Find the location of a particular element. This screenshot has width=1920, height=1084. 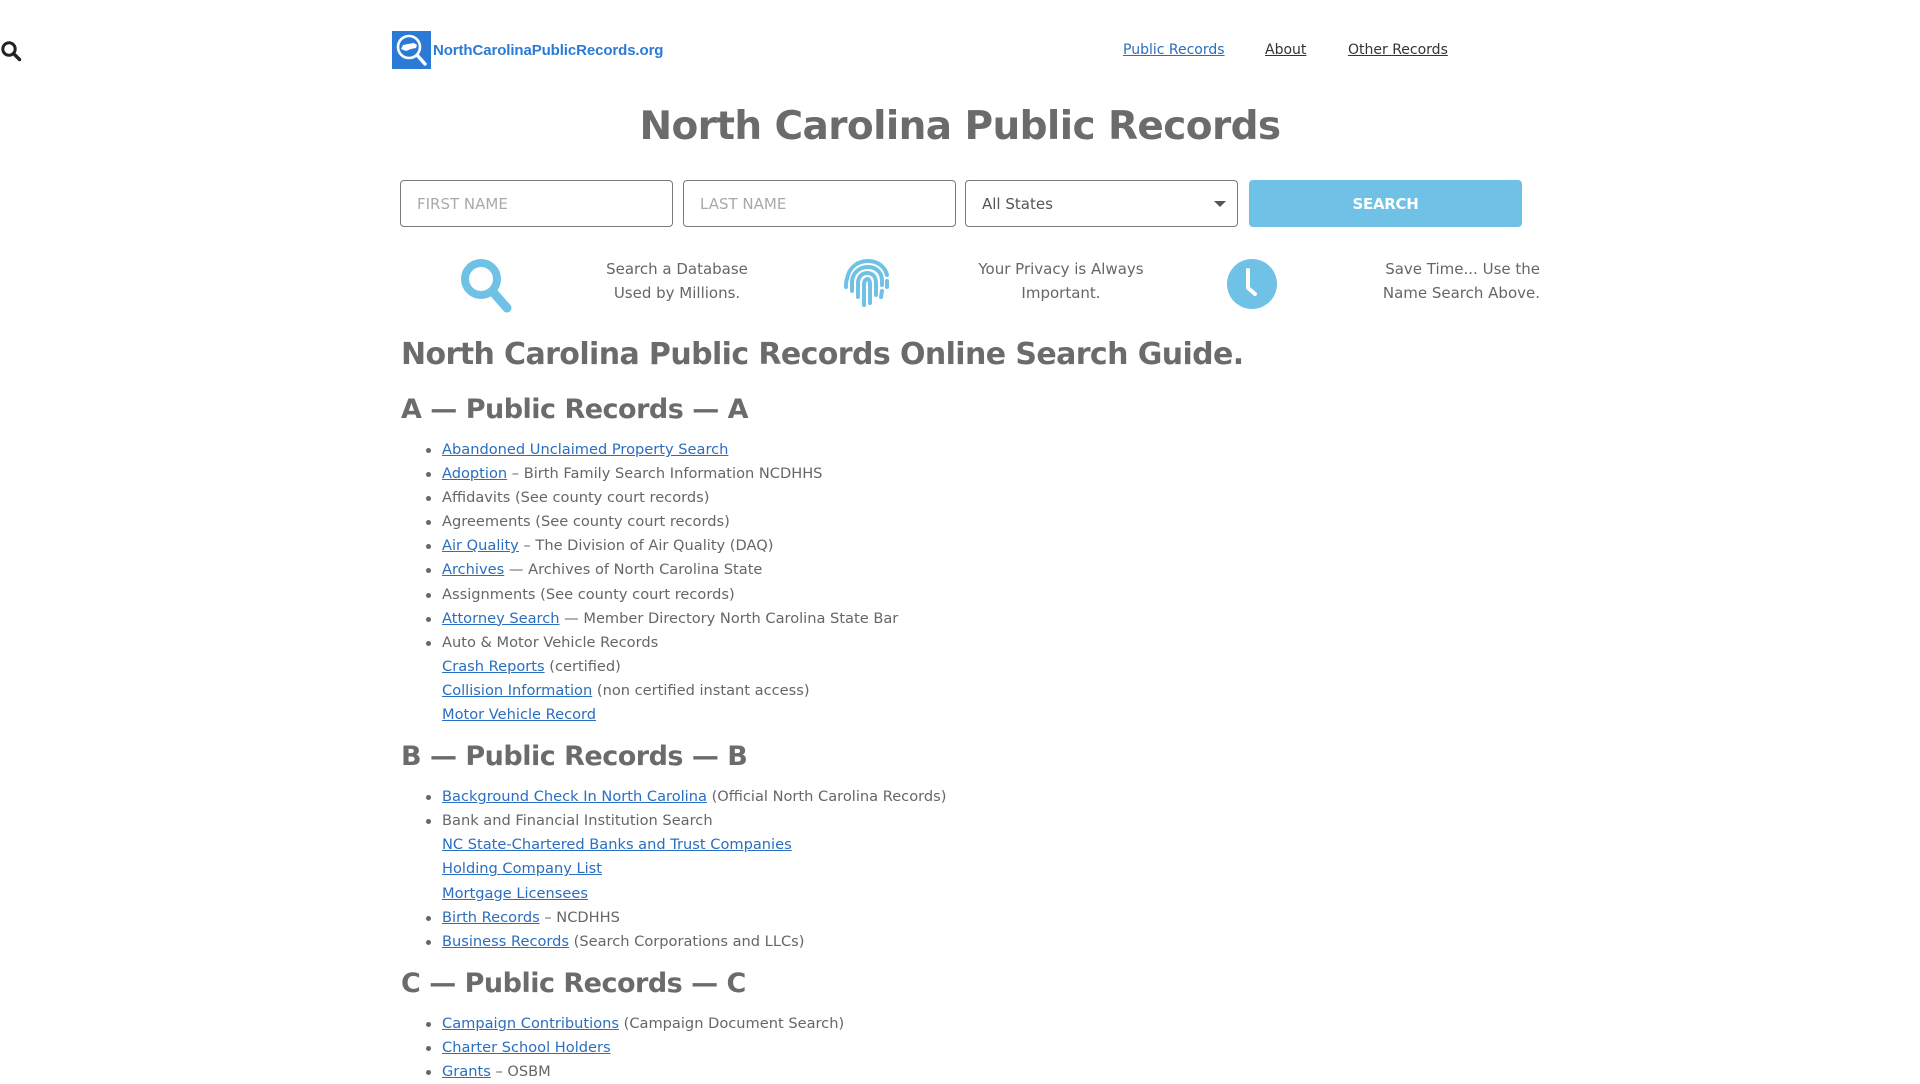

record-description: – NCDHHS is located at coordinates (579, 917).